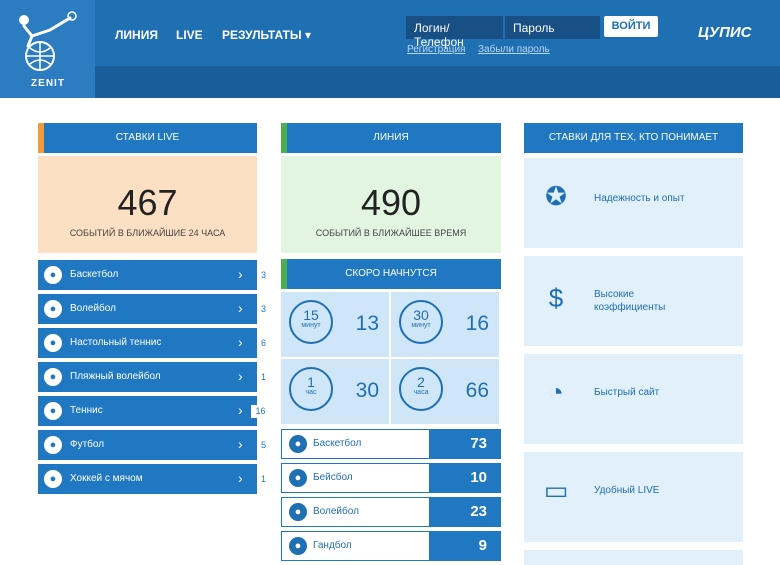 The height and width of the screenshot is (565, 780). I want to click on sport-count: 9, so click(465, 546).